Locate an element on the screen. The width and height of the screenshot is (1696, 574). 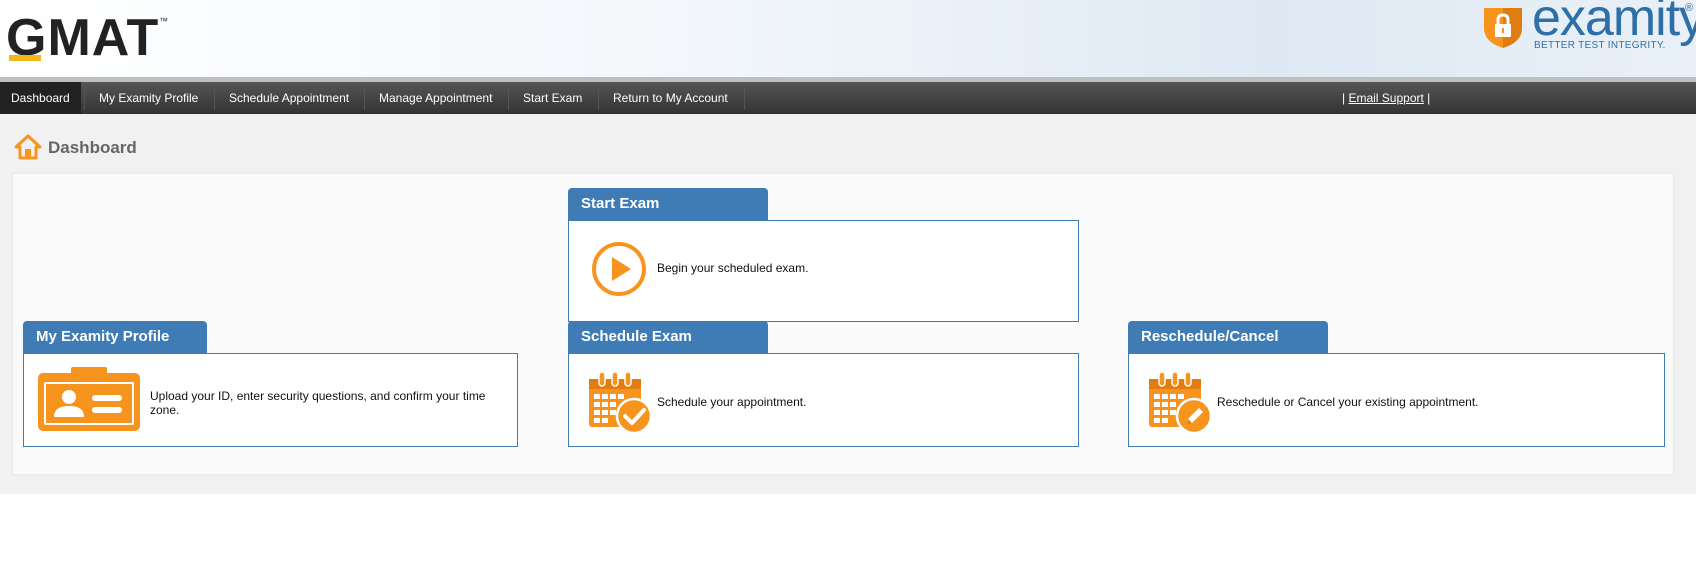
my-examity-profile-card-title: My Examity Profile is located at coordinates (115, 337).